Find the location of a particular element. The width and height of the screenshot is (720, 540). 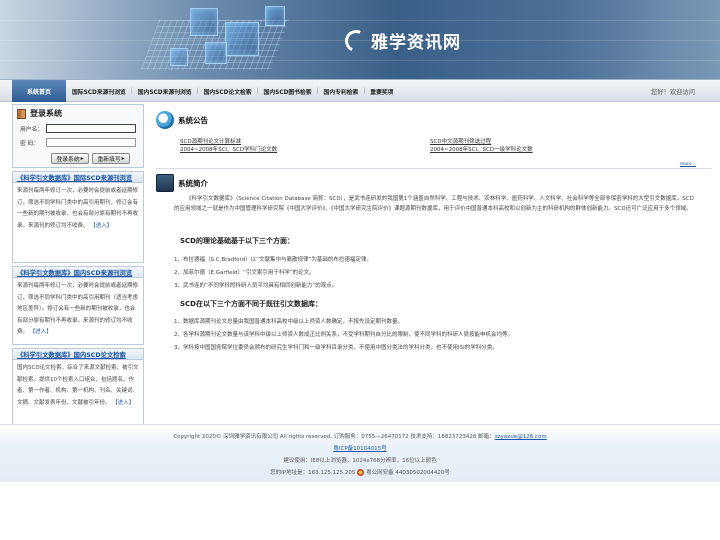

intro-heading: SCD的理论基础基于以下三个方面： is located at coordinates (237, 241).